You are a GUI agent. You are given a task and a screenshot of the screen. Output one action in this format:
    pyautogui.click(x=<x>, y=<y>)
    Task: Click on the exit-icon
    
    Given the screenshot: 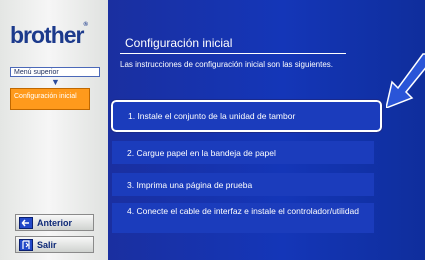 What is the action you would take?
    pyautogui.click(x=26, y=244)
    